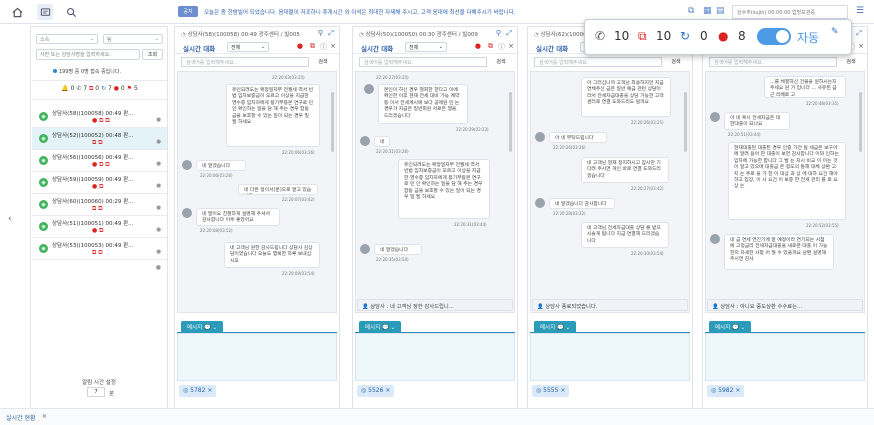  Describe the element at coordinates (571, 307) in the screenshot. I see `last-message-text: 상담사 종료되었습니다.` at that location.